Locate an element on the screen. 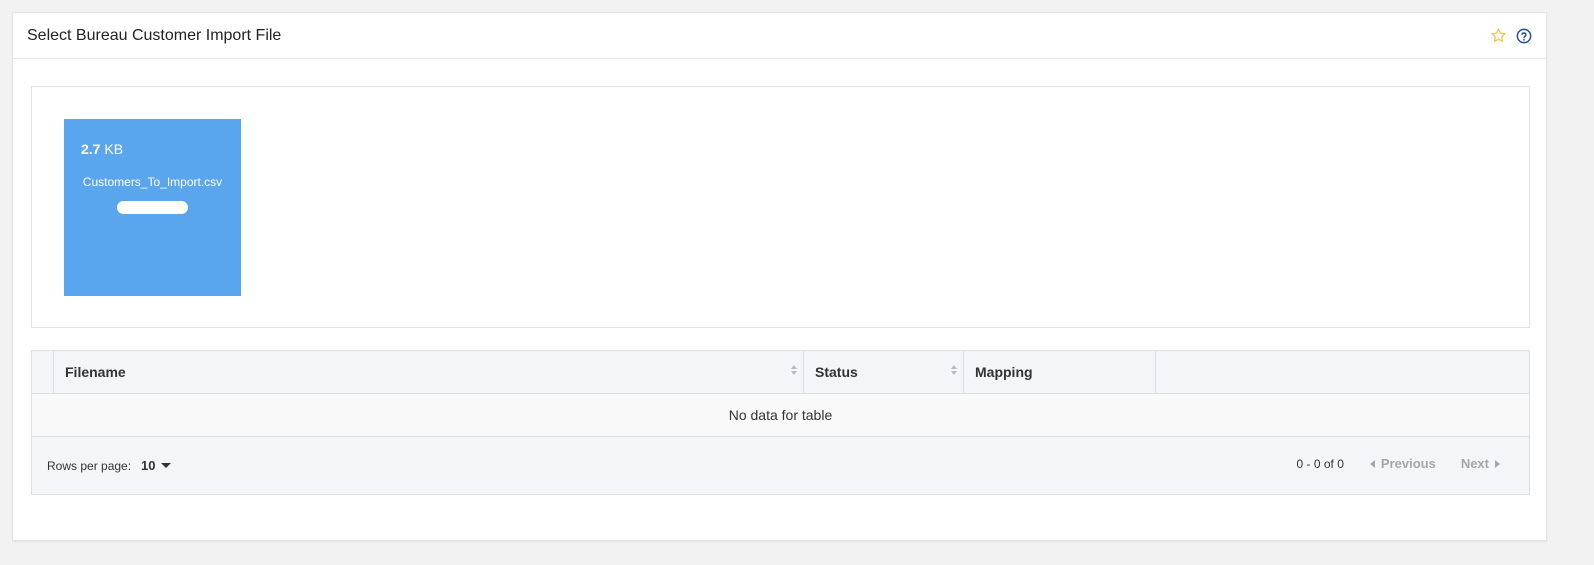 Image resolution: width=1594 pixels, height=565 pixels. card-header: Select Bureau Customer Import File is located at coordinates (779, 36).